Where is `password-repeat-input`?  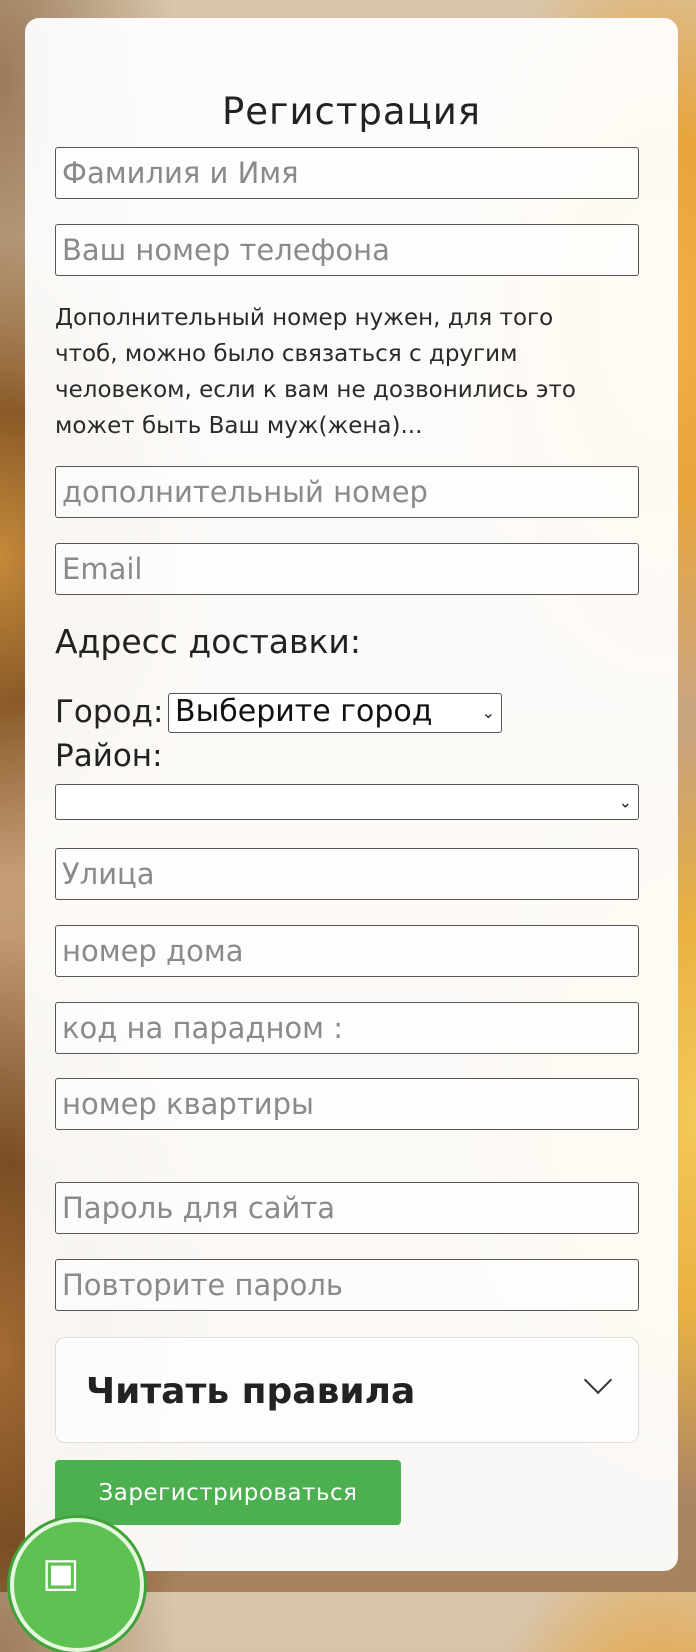 password-repeat-input is located at coordinates (347, 1285).